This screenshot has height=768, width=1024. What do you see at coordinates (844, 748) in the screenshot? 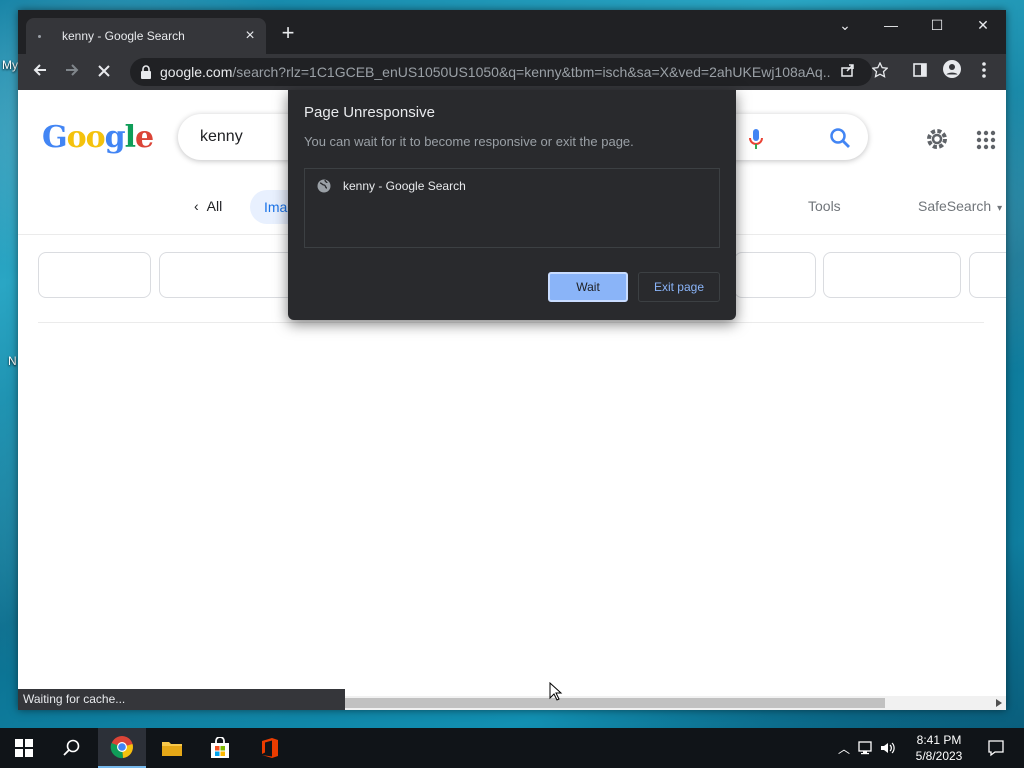
I see `chevron-up-icon: ︿` at bounding box center [844, 748].